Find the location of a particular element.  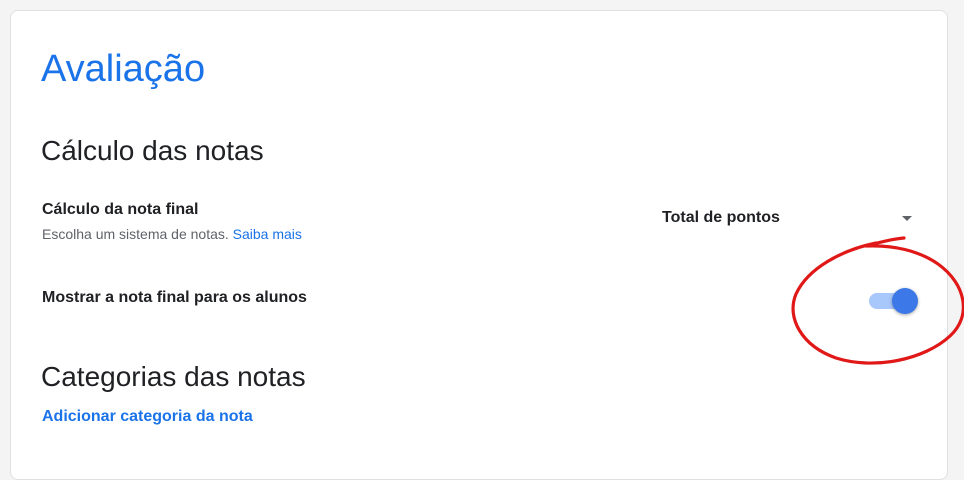

page-title: Avaliação is located at coordinates (123, 69).